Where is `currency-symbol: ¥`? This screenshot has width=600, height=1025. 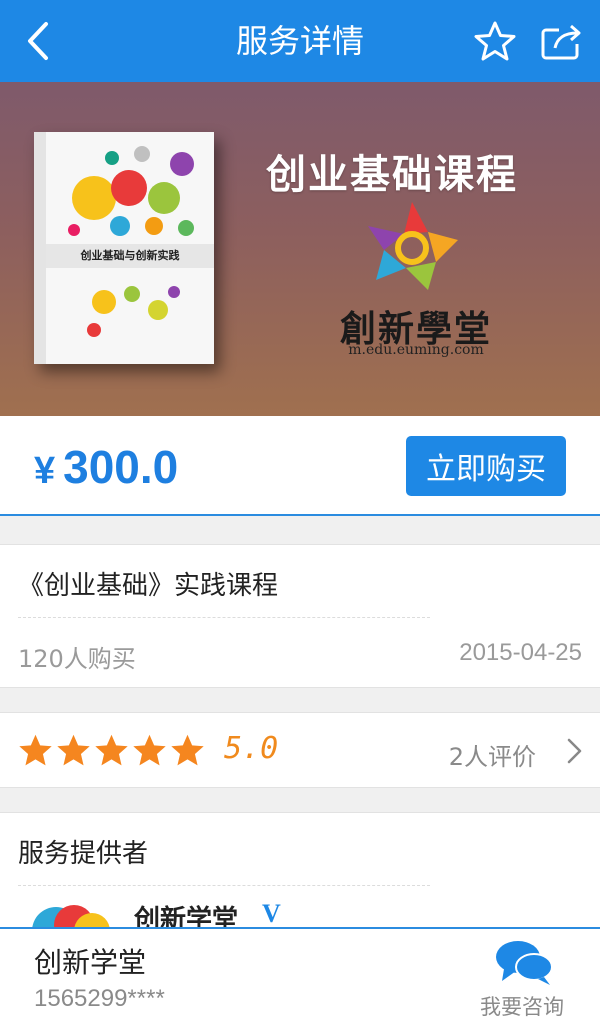 currency-symbol: ¥ is located at coordinates (45, 471).